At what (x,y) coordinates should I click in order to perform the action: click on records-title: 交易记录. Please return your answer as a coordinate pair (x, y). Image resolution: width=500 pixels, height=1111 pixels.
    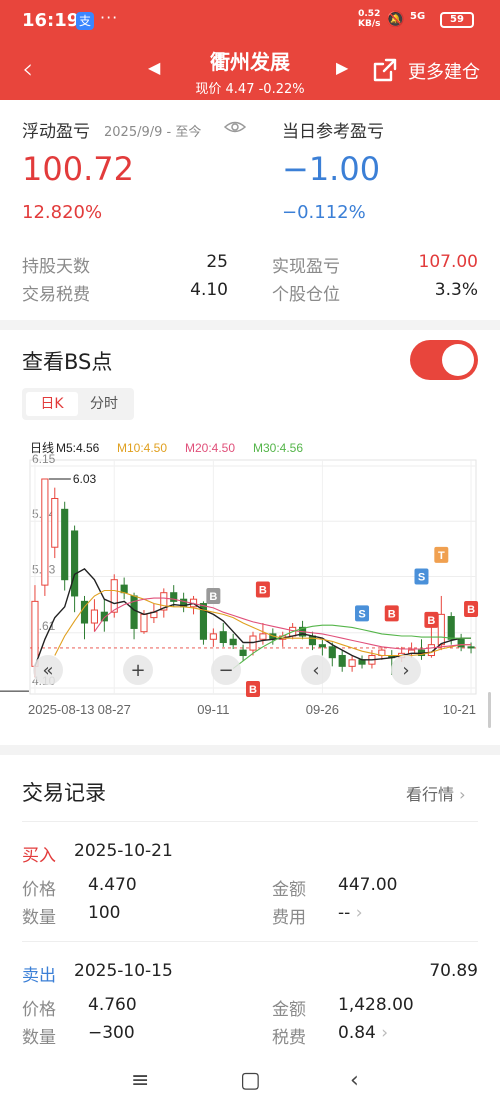
    Looking at the image, I should click on (64, 793).